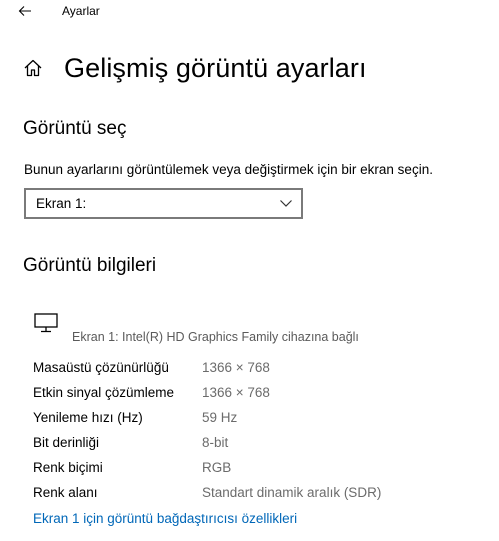 The width and height of the screenshot is (499, 541). I want to click on info-row-active-signal-resolution: Etkin sinyal çözümleme 1366 × 768, so click(253, 395).